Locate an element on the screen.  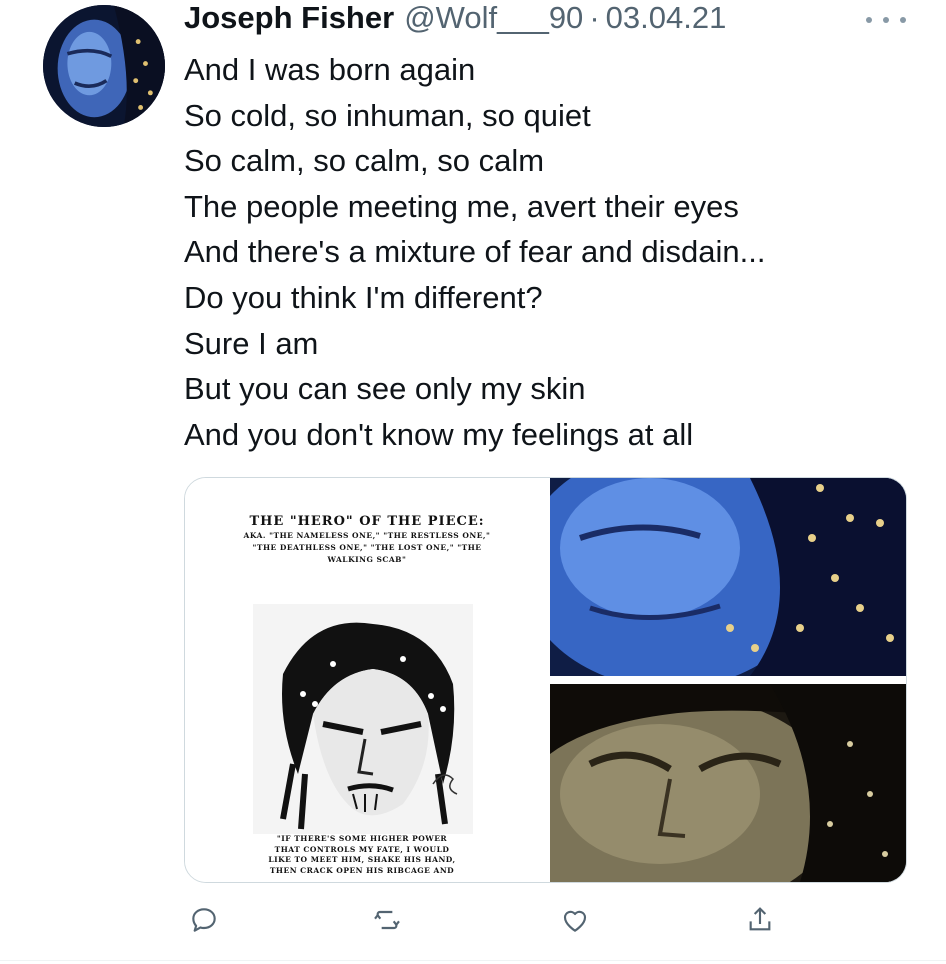
grey-face-image is located at coordinates (728, 783).